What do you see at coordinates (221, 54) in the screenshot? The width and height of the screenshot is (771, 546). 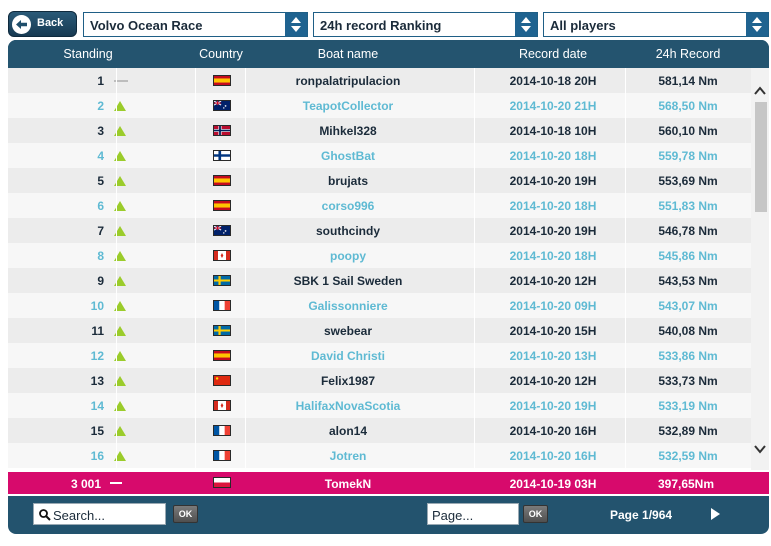 I see `column-country: Country` at bounding box center [221, 54].